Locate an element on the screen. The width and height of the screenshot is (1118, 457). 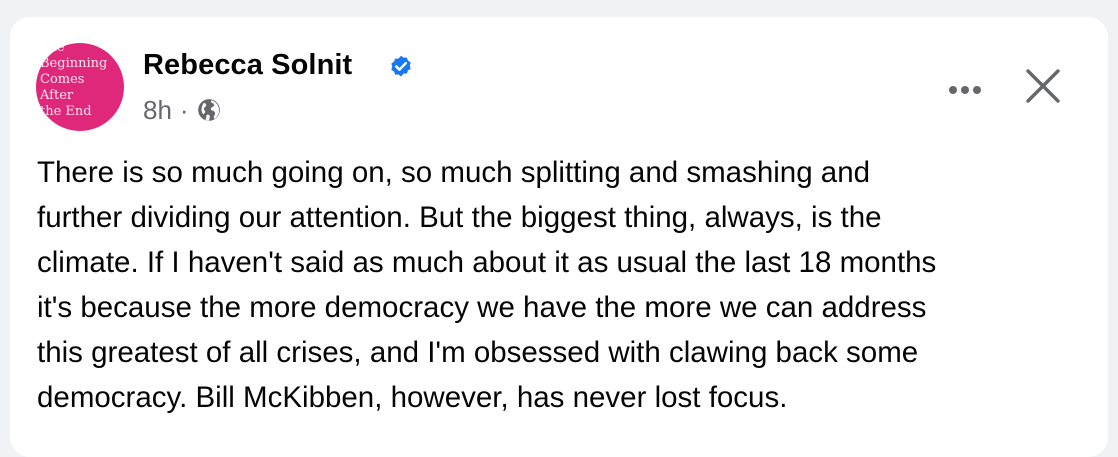
post-meta: 8h · is located at coordinates (182, 110).